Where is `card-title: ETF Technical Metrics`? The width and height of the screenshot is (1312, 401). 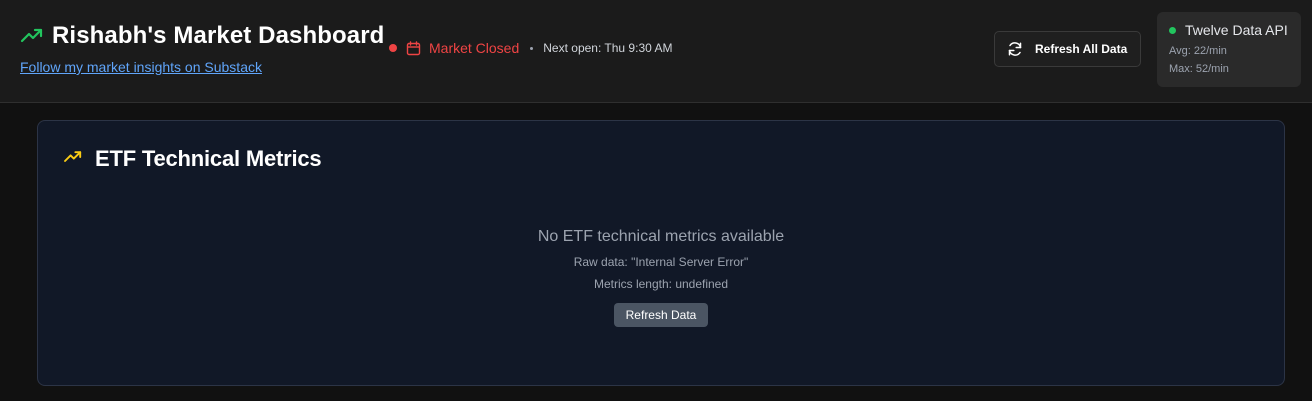
card-title: ETF Technical Metrics is located at coordinates (208, 158).